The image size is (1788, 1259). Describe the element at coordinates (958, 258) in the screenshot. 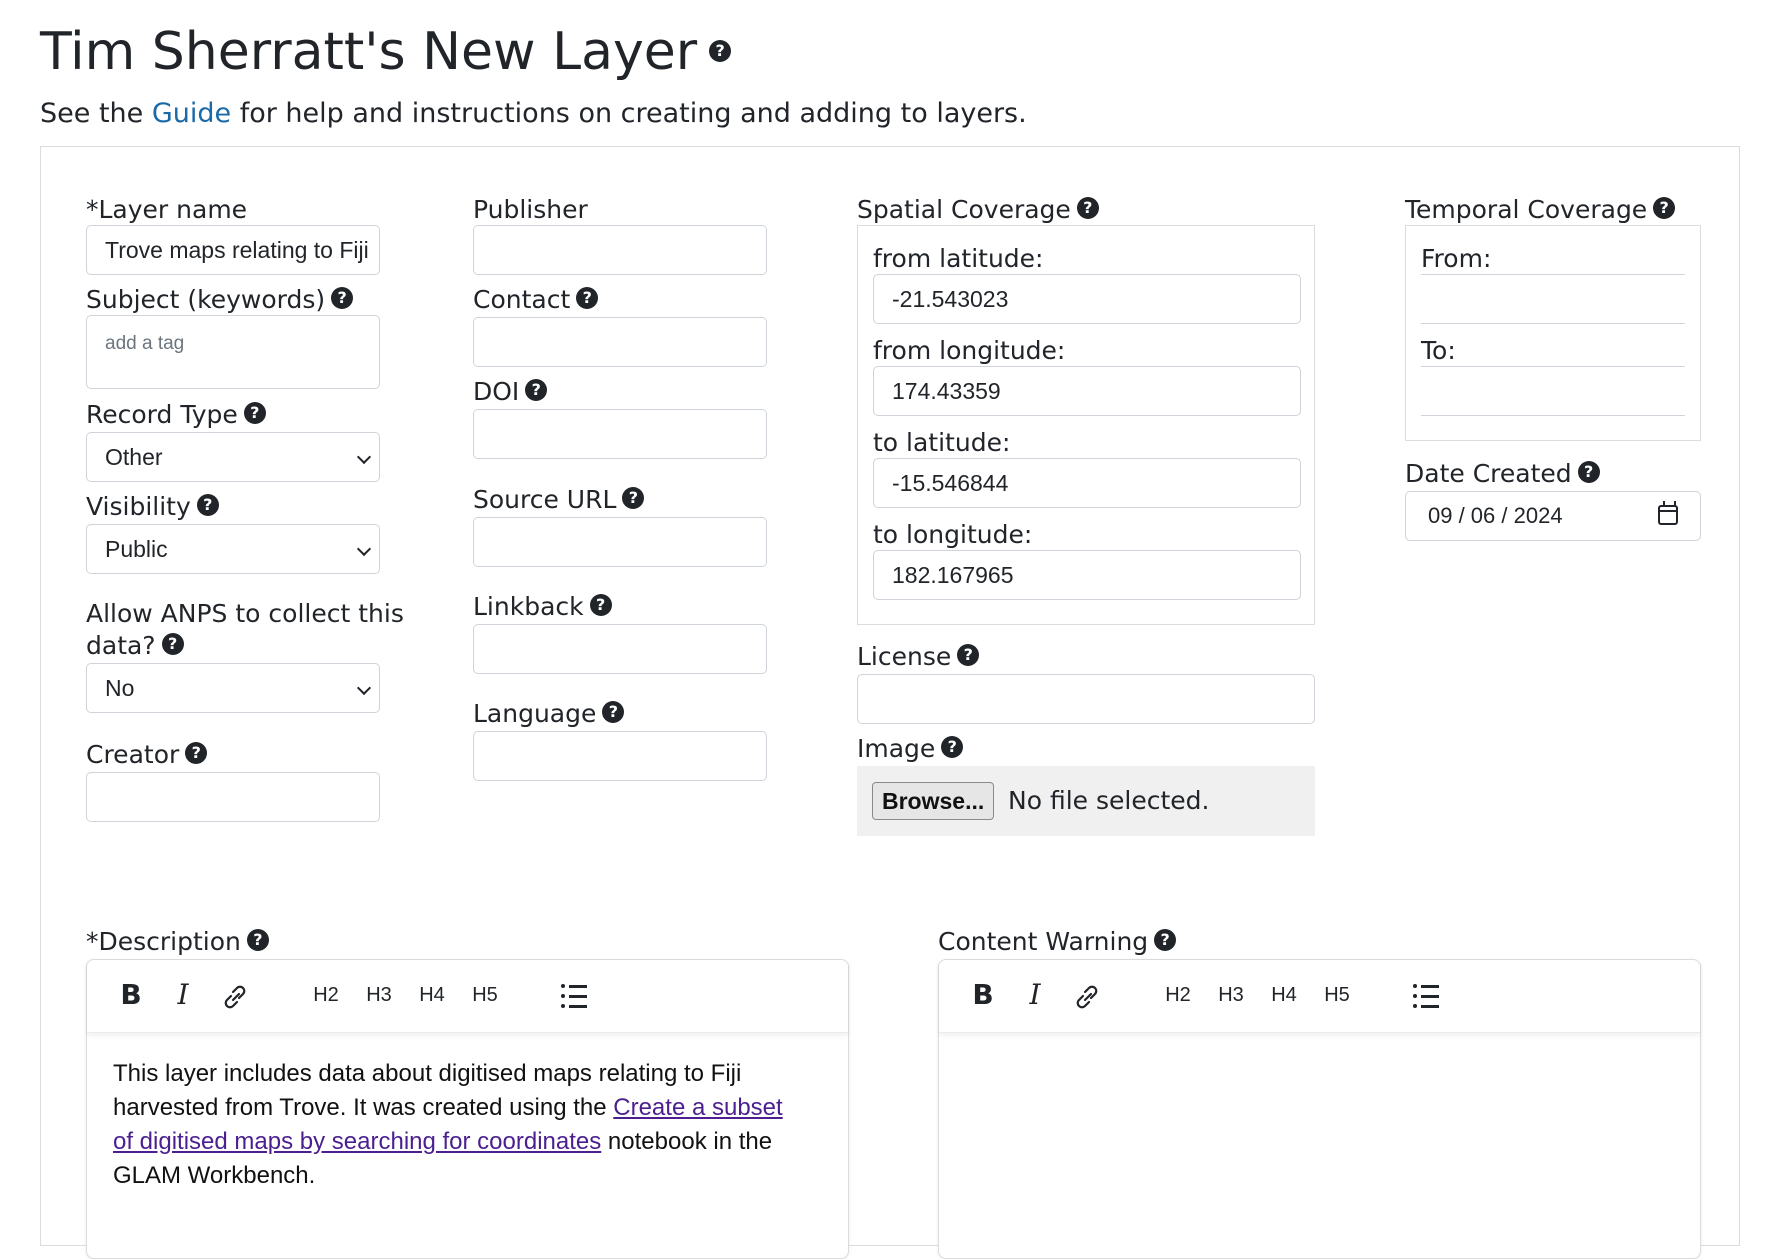

I see `from-latitude-label: from latitude:` at that location.